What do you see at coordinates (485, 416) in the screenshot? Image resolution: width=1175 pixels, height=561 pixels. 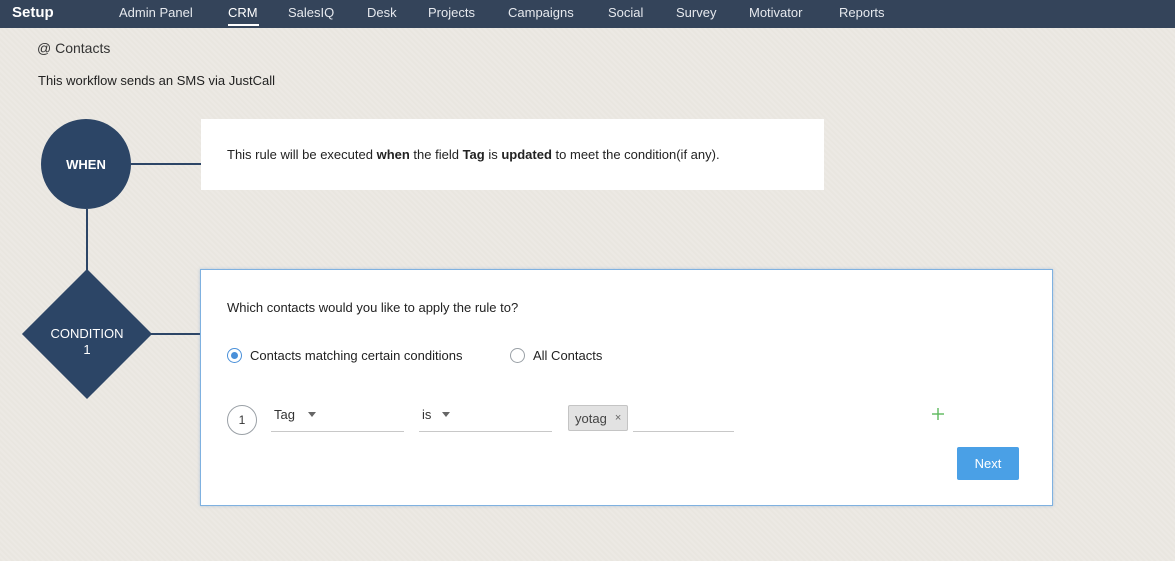 I see `operator-select: is` at bounding box center [485, 416].